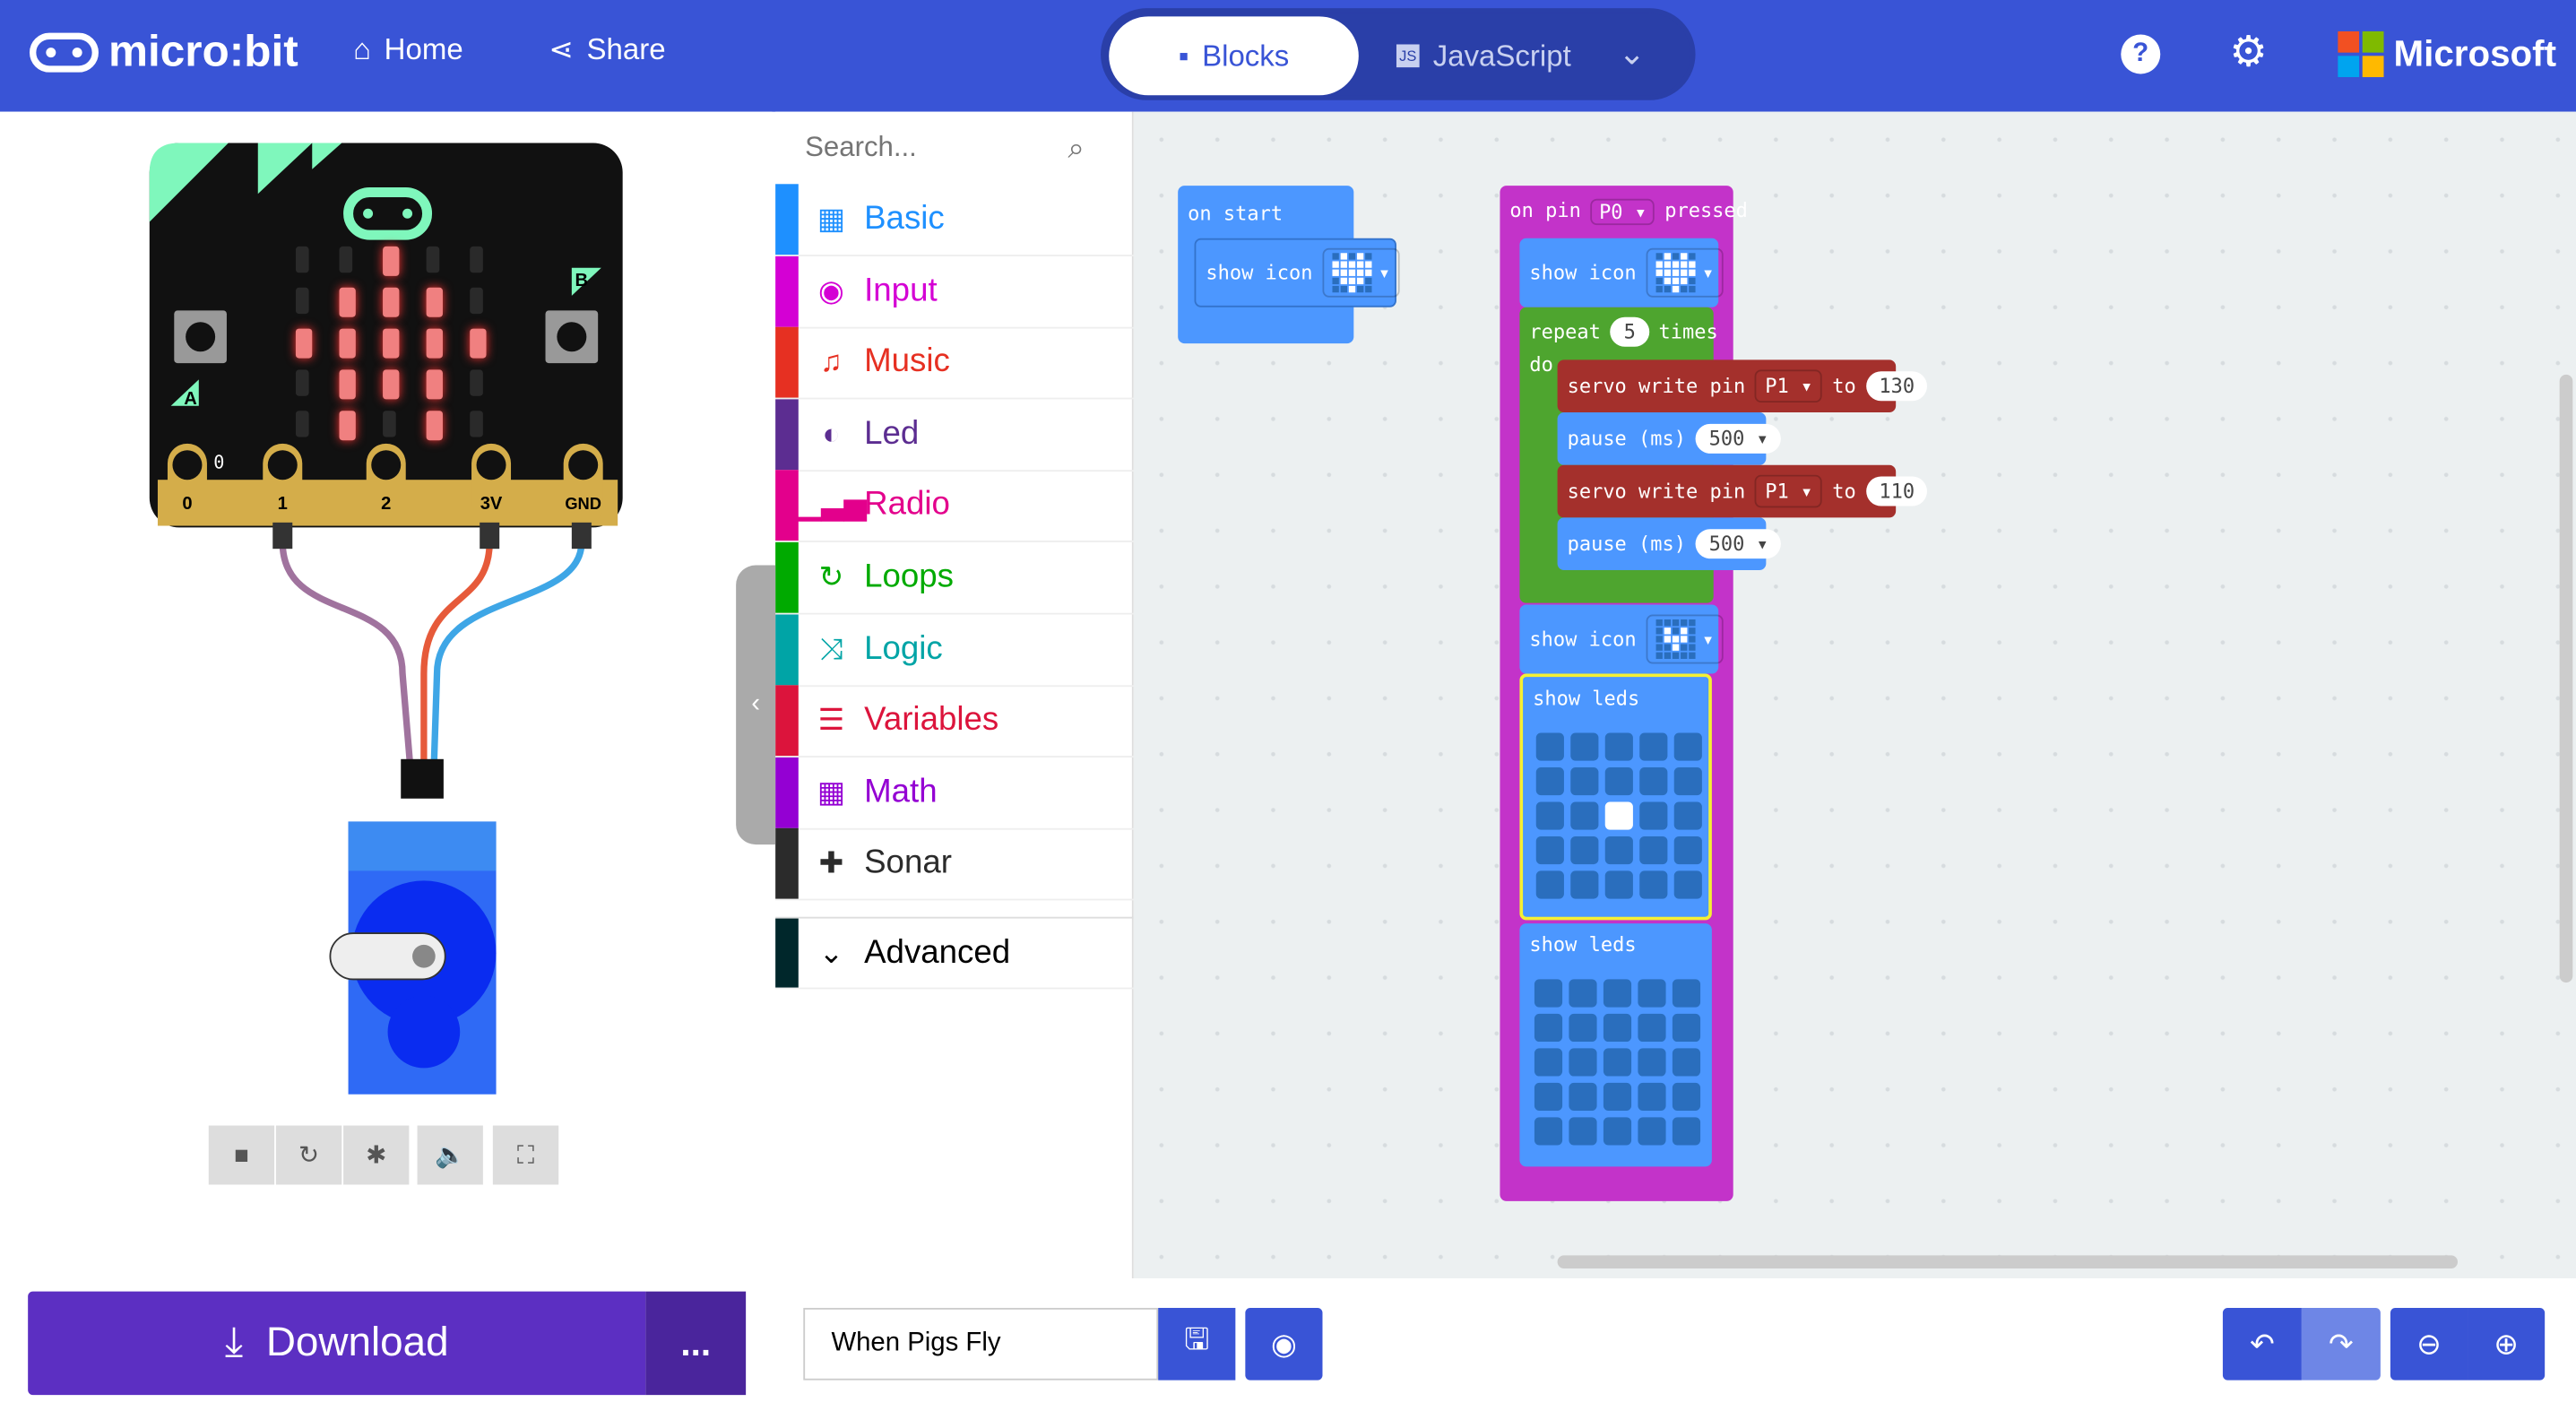  What do you see at coordinates (1484, 55) in the screenshot?
I see `tab-javascript: JS JavaScript` at bounding box center [1484, 55].